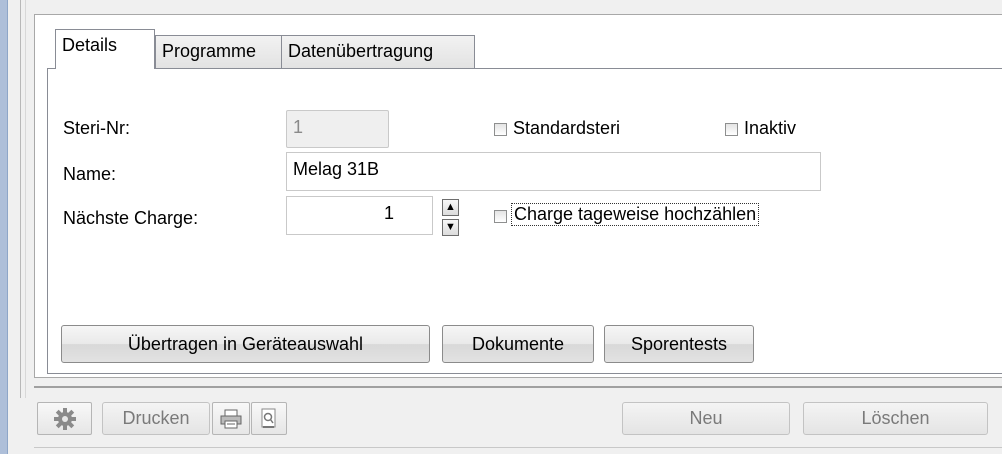  I want to click on documents-button: Dokumente, so click(518, 344).